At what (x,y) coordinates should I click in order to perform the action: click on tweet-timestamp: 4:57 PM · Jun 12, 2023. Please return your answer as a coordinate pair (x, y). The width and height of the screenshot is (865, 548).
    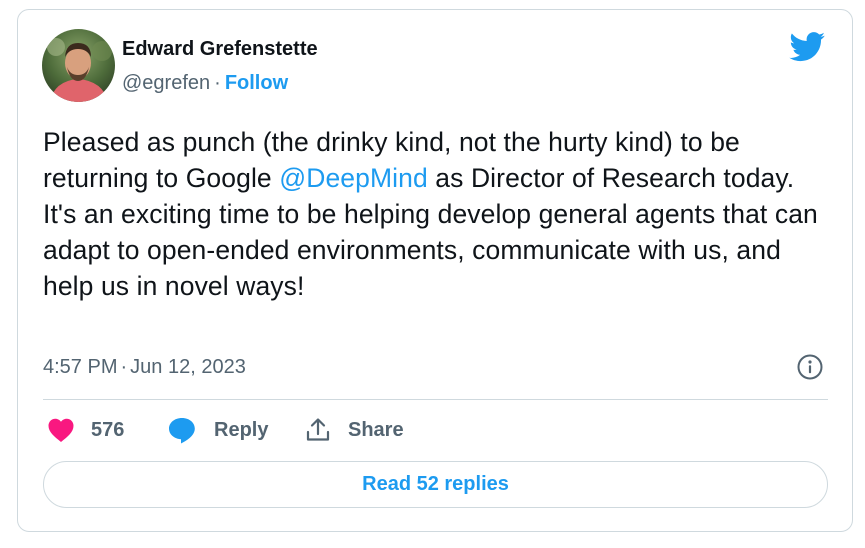
    Looking at the image, I should click on (144, 367).